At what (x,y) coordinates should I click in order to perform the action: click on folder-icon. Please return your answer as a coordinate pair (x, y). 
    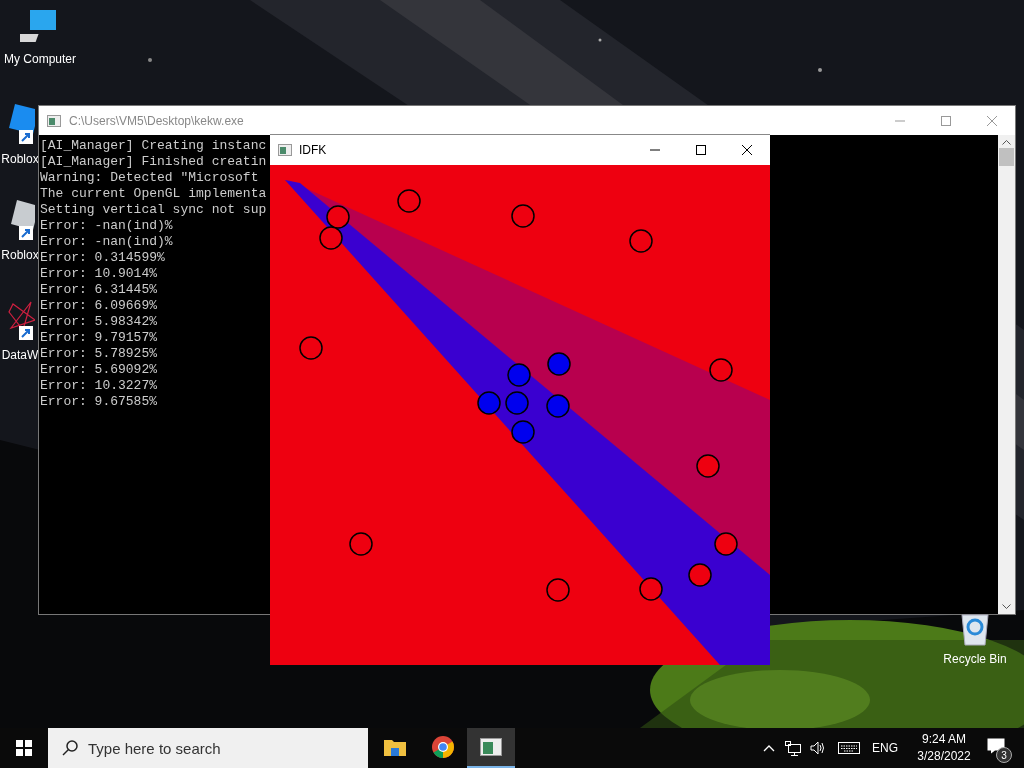
    Looking at the image, I should click on (395, 747).